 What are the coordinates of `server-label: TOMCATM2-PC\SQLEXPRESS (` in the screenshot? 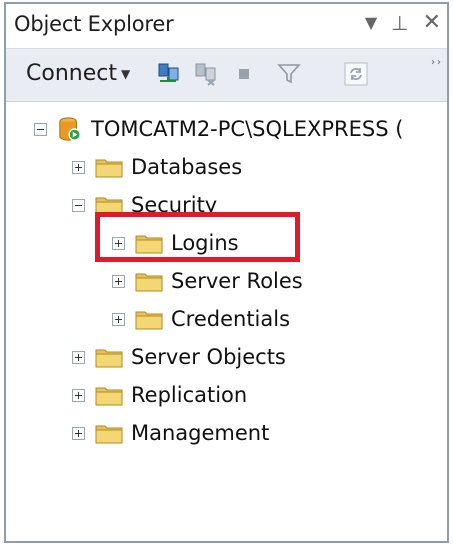 It's located at (247, 129).